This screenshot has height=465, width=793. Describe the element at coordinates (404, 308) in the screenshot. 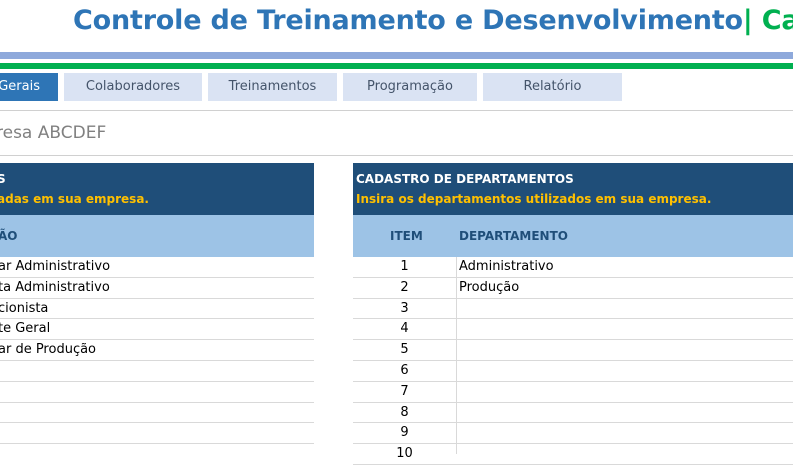

I see `item-number: 3` at that location.